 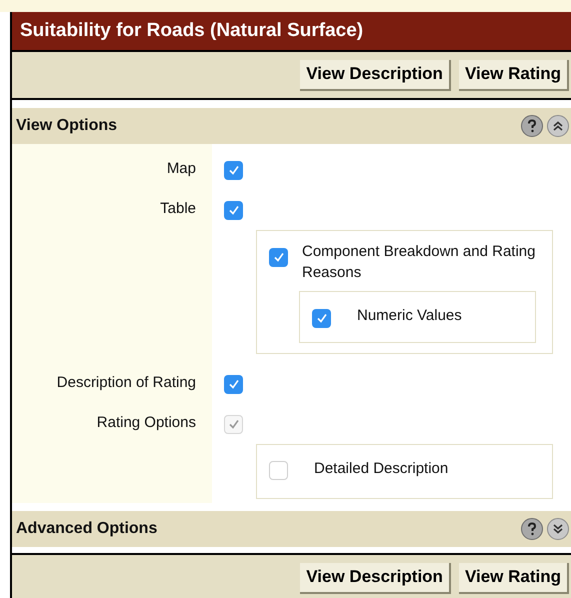 What do you see at coordinates (291, 529) in the screenshot?
I see `section-header: Advanced Options` at bounding box center [291, 529].